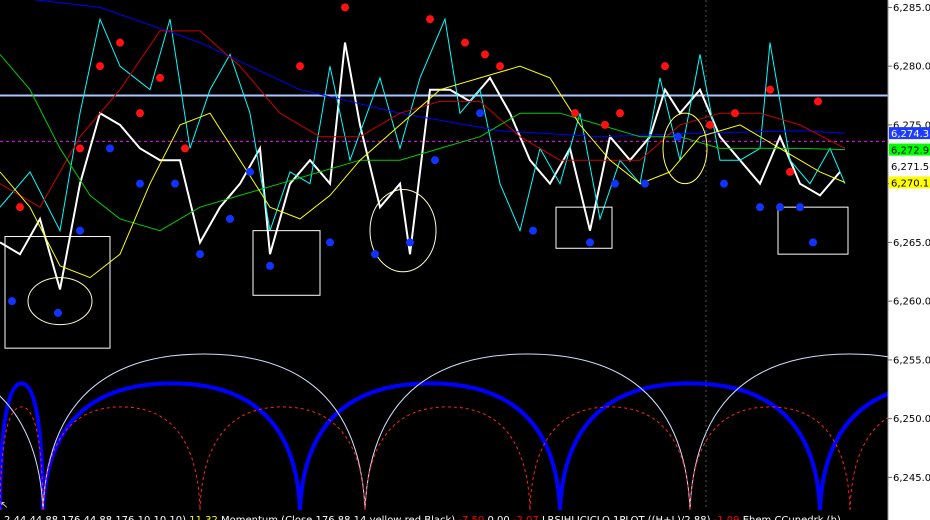 The width and height of the screenshot is (930, 520). Describe the element at coordinates (792, 517) in the screenshot. I see `status-segment-8: Ehem CCunedrk (h)` at that location.